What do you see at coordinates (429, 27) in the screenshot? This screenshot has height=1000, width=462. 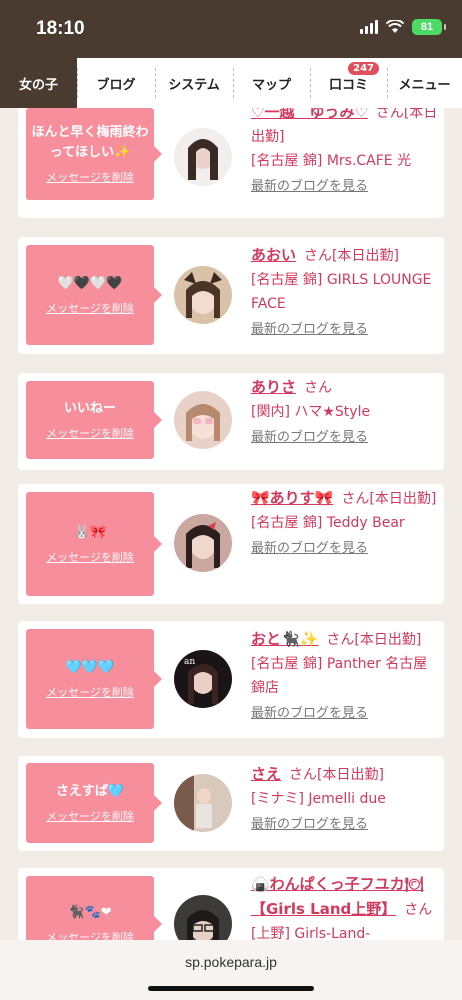 I see `battery-icon: 81` at bounding box center [429, 27].